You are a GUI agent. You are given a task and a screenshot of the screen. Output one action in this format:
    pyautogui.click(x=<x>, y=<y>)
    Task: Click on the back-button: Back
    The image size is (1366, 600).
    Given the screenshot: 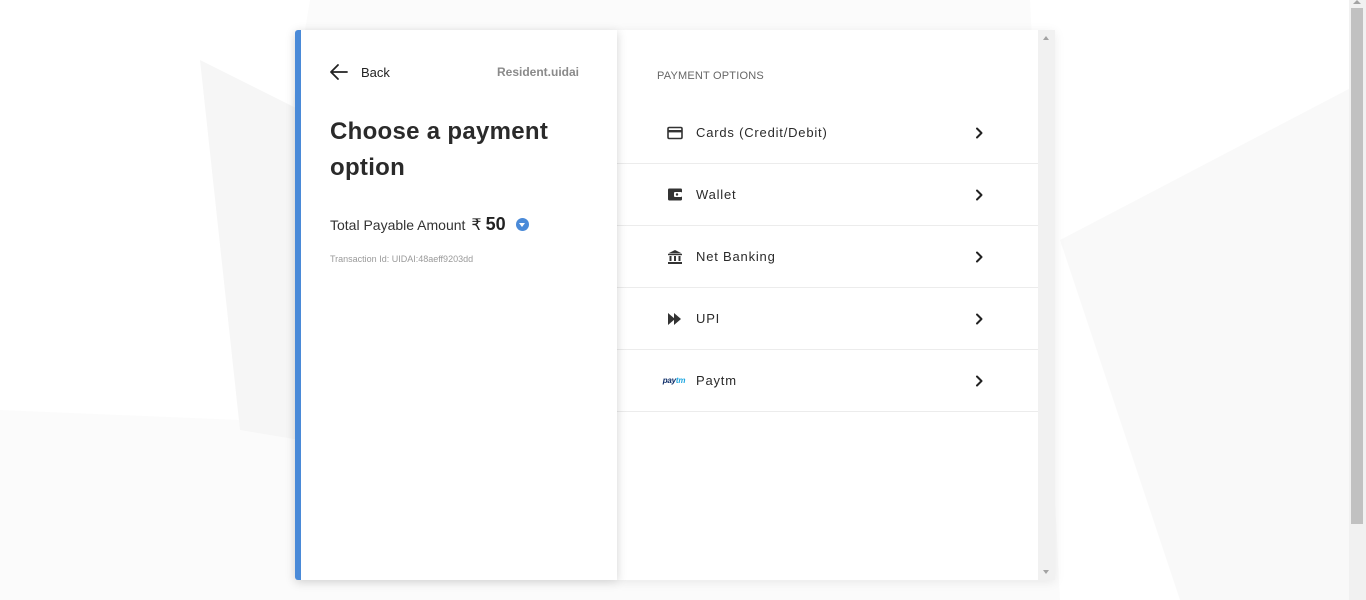 What is the action you would take?
    pyautogui.click(x=359, y=72)
    